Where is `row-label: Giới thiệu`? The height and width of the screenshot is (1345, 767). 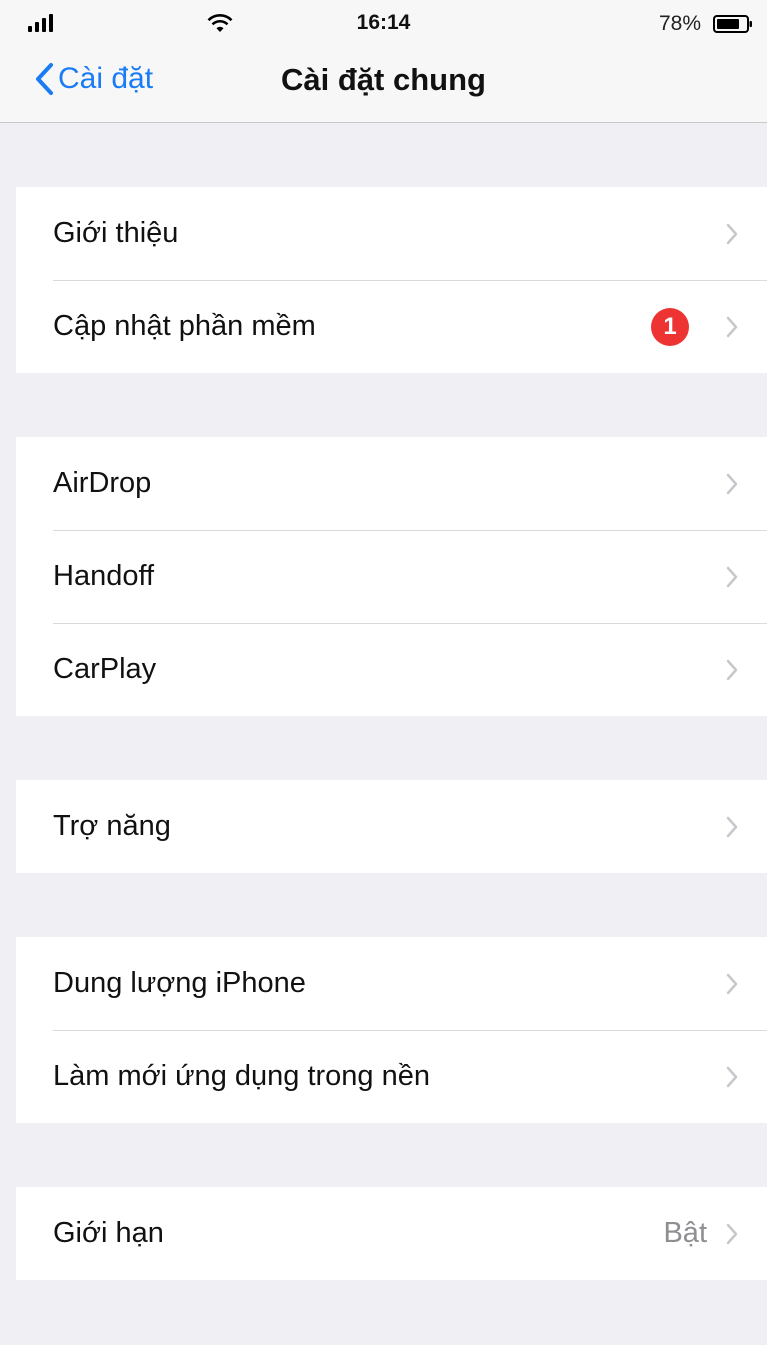
row-label: Giới thiệu is located at coordinates (116, 233).